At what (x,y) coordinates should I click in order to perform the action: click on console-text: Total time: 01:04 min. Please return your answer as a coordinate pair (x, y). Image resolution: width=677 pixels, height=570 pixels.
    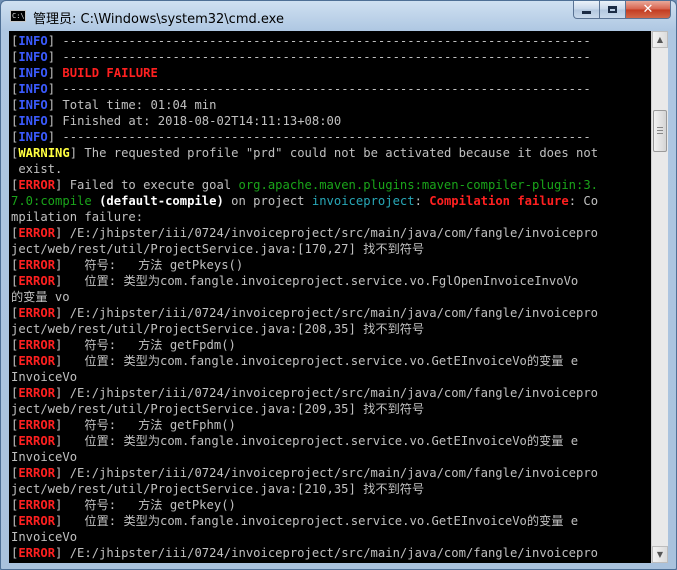
    Looking at the image, I should click on (139, 105).